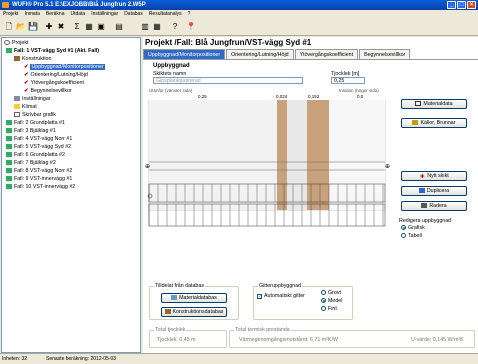 The height and width of the screenshot is (364, 478). Describe the element at coordinates (5, 5) in the screenshot. I see `app-icon` at that location.